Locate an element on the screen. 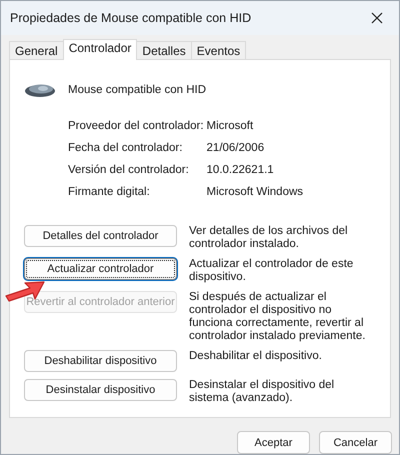  dialog-button: Aceptar is located at coordinates (273, 442).